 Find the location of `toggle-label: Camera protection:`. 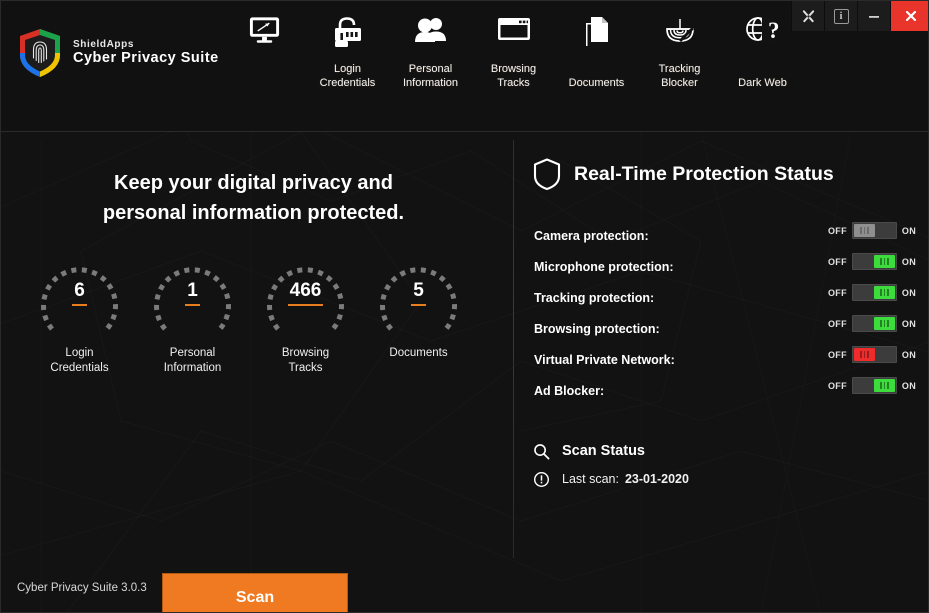

toggle-label: Camera protection: is located at coordinates (591, 235).